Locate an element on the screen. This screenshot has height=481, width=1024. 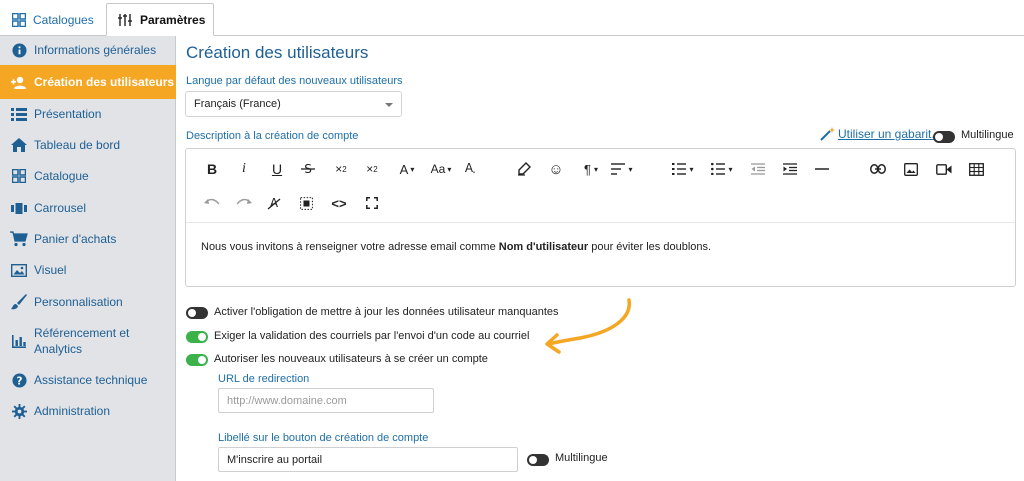
top-tab-bar: Catalogues Paramètres is located at coordinates (512, 18).